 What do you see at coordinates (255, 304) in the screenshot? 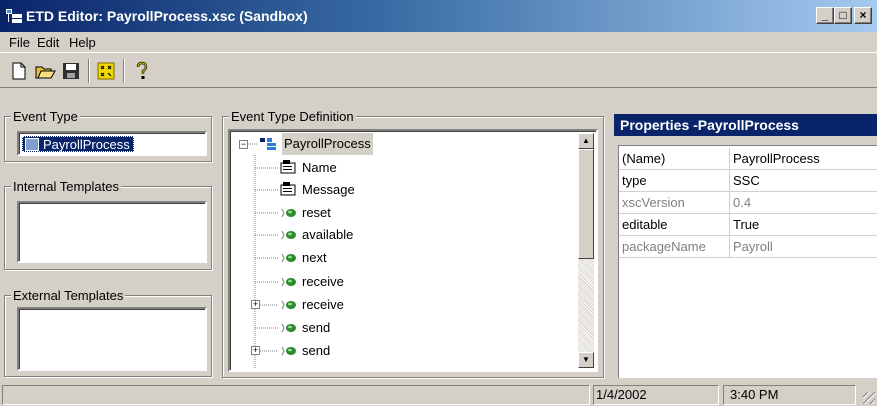
I see `expand-receive-toggle: +` at bounding box center [255, 304].